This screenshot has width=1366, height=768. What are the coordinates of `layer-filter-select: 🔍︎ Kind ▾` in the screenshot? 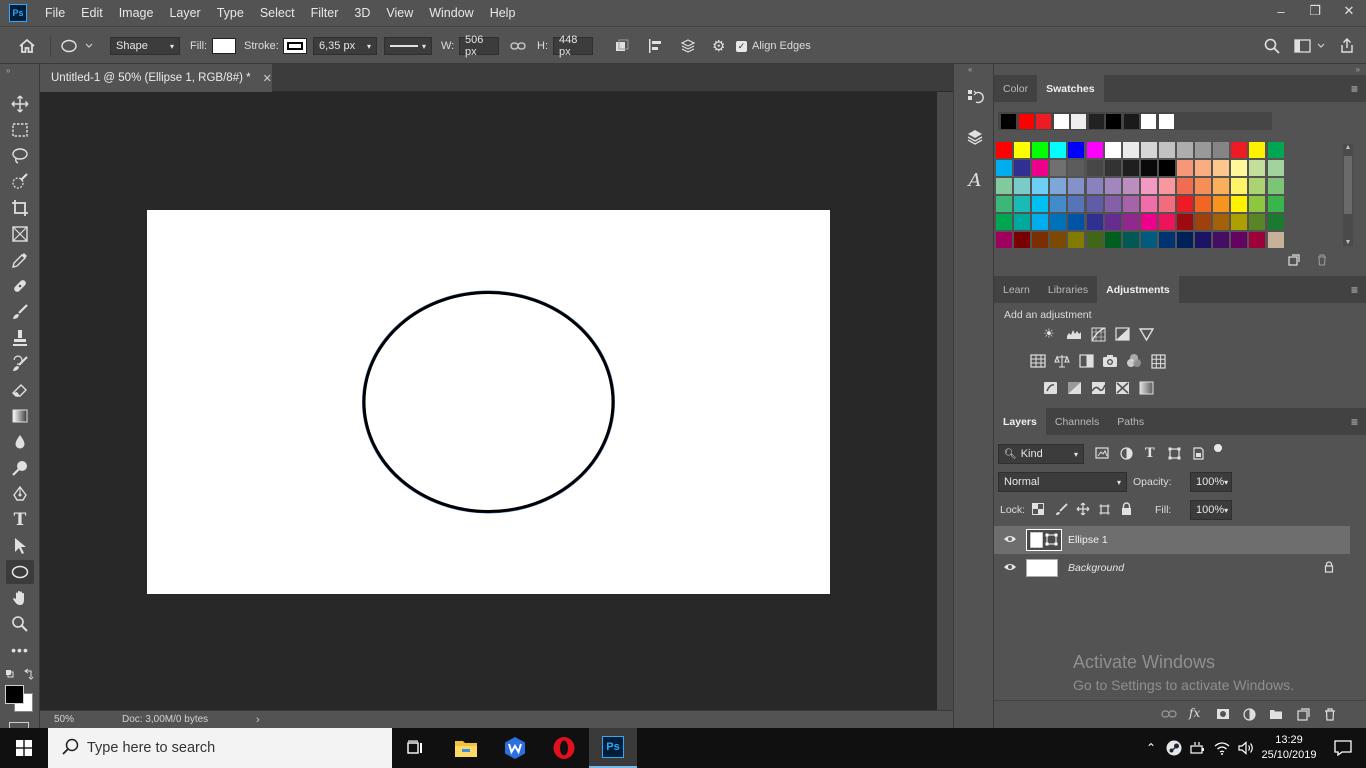 It's located at (1041, 454).